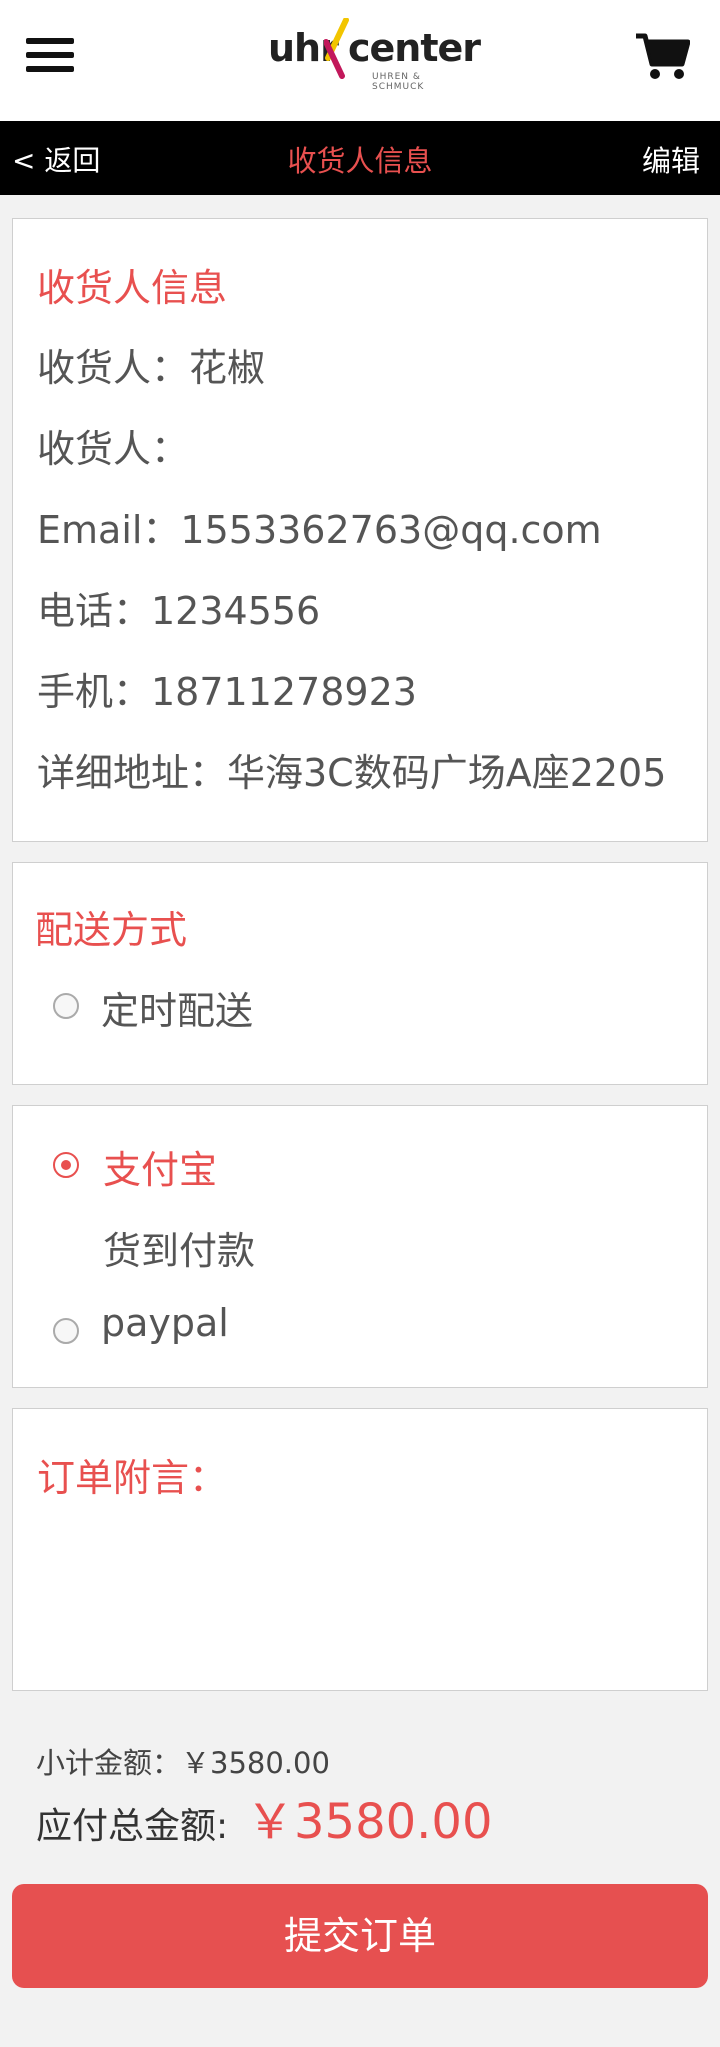 The image size is (720, 2047). I want to click on edit-button: 编辑, so click(671, 159).